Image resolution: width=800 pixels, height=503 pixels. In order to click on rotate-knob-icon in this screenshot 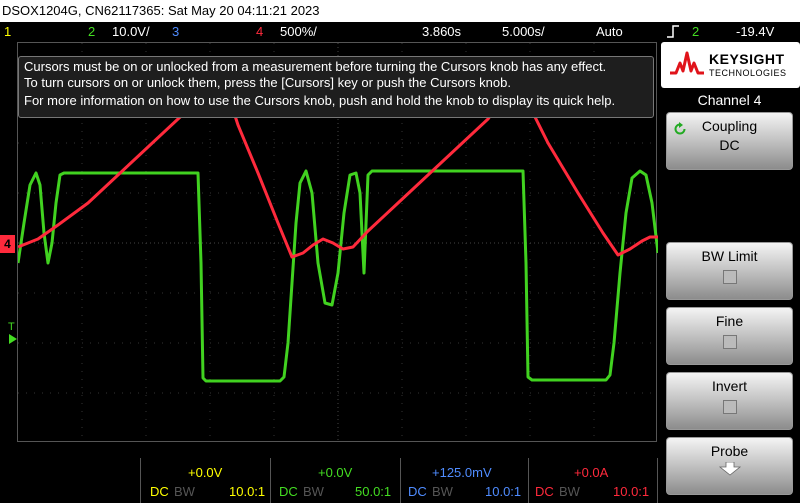, I will do `click(680, 128)`.